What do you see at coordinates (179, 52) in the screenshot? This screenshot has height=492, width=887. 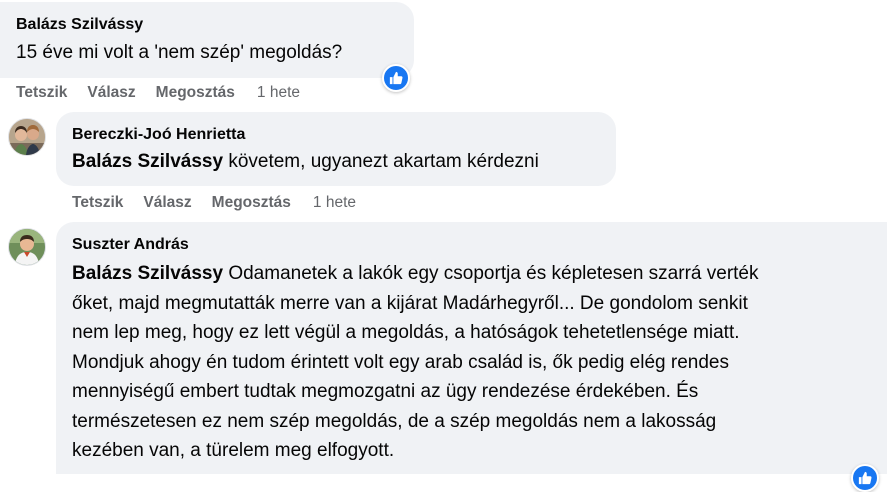 I see `comment-text: 15 éve mi volt a 'nem szép' megoldás?` at bounding box center [179, 52].